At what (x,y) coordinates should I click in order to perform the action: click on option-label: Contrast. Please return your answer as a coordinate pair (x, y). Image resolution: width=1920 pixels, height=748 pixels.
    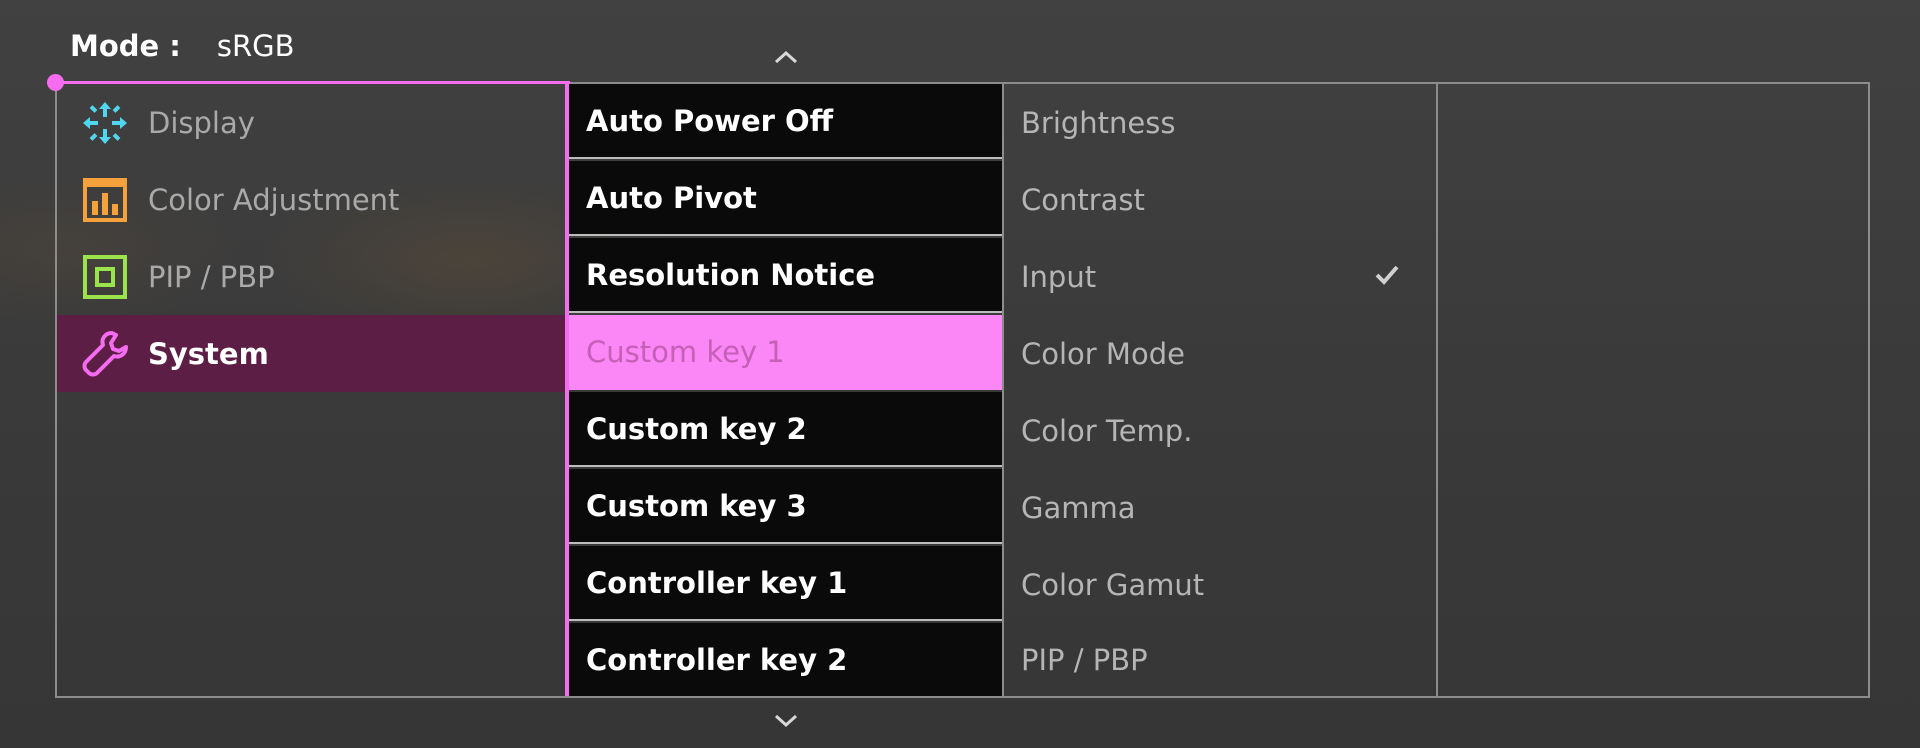
    Looking at the image, I should click on (1083, 199).